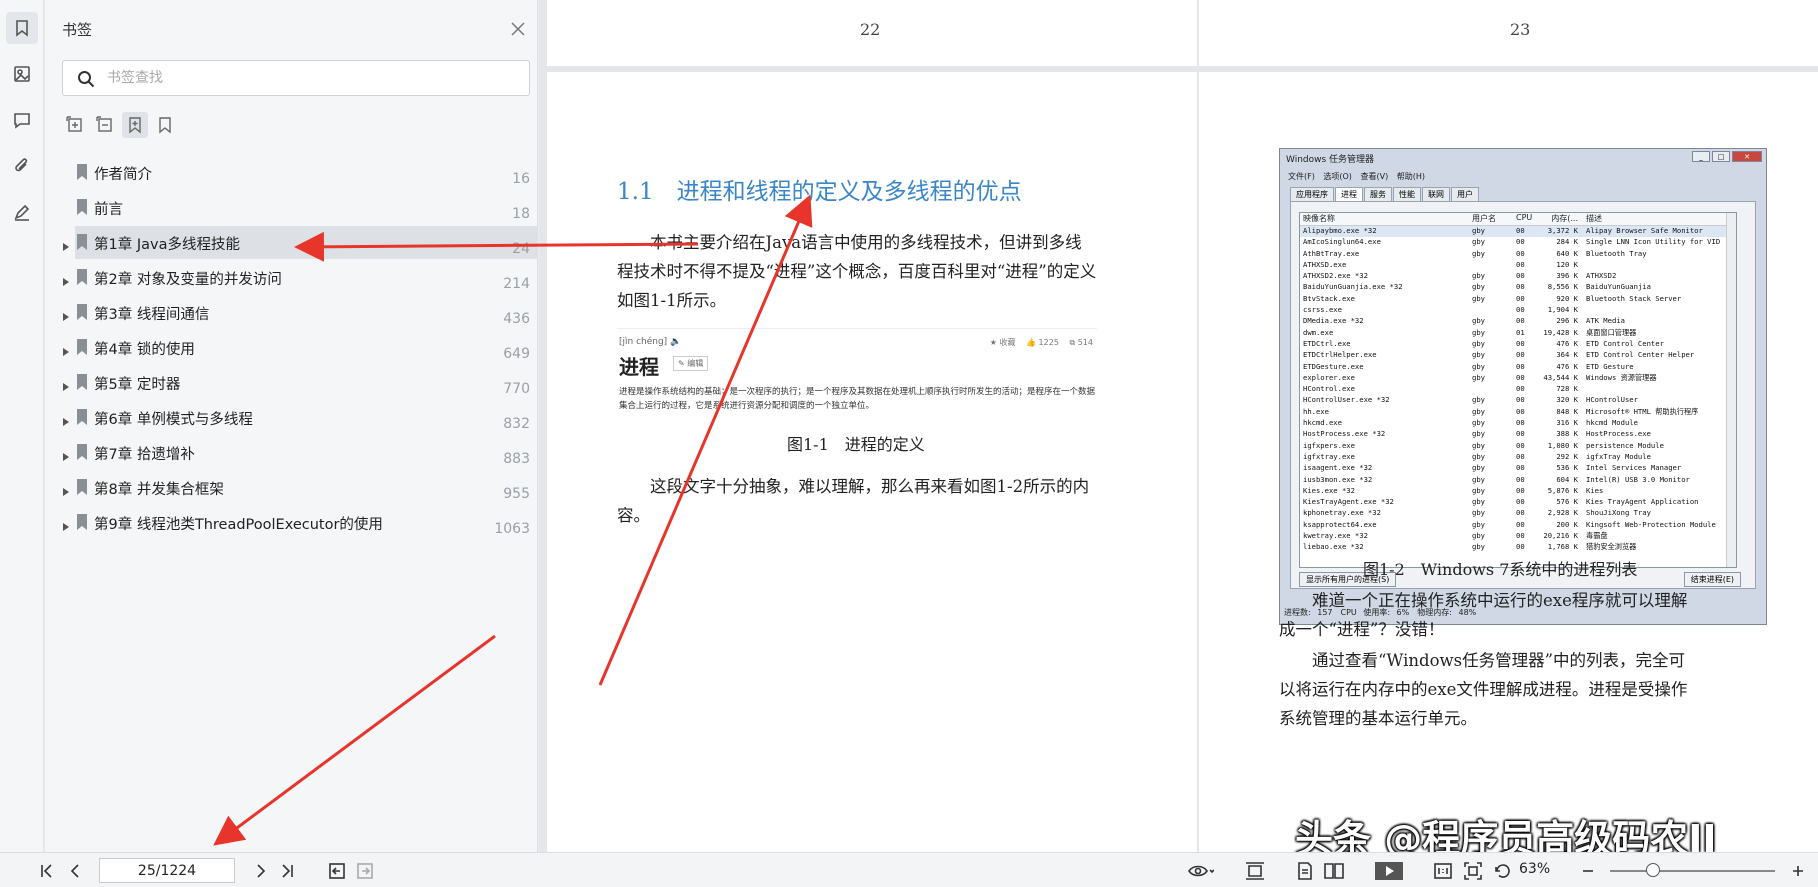 This screenshot has width=1818, height=887. What do you see at coordinates (82, 382) in the screenshot?
I see `bookmark-flag-icon` at bounding box center [82, 382].